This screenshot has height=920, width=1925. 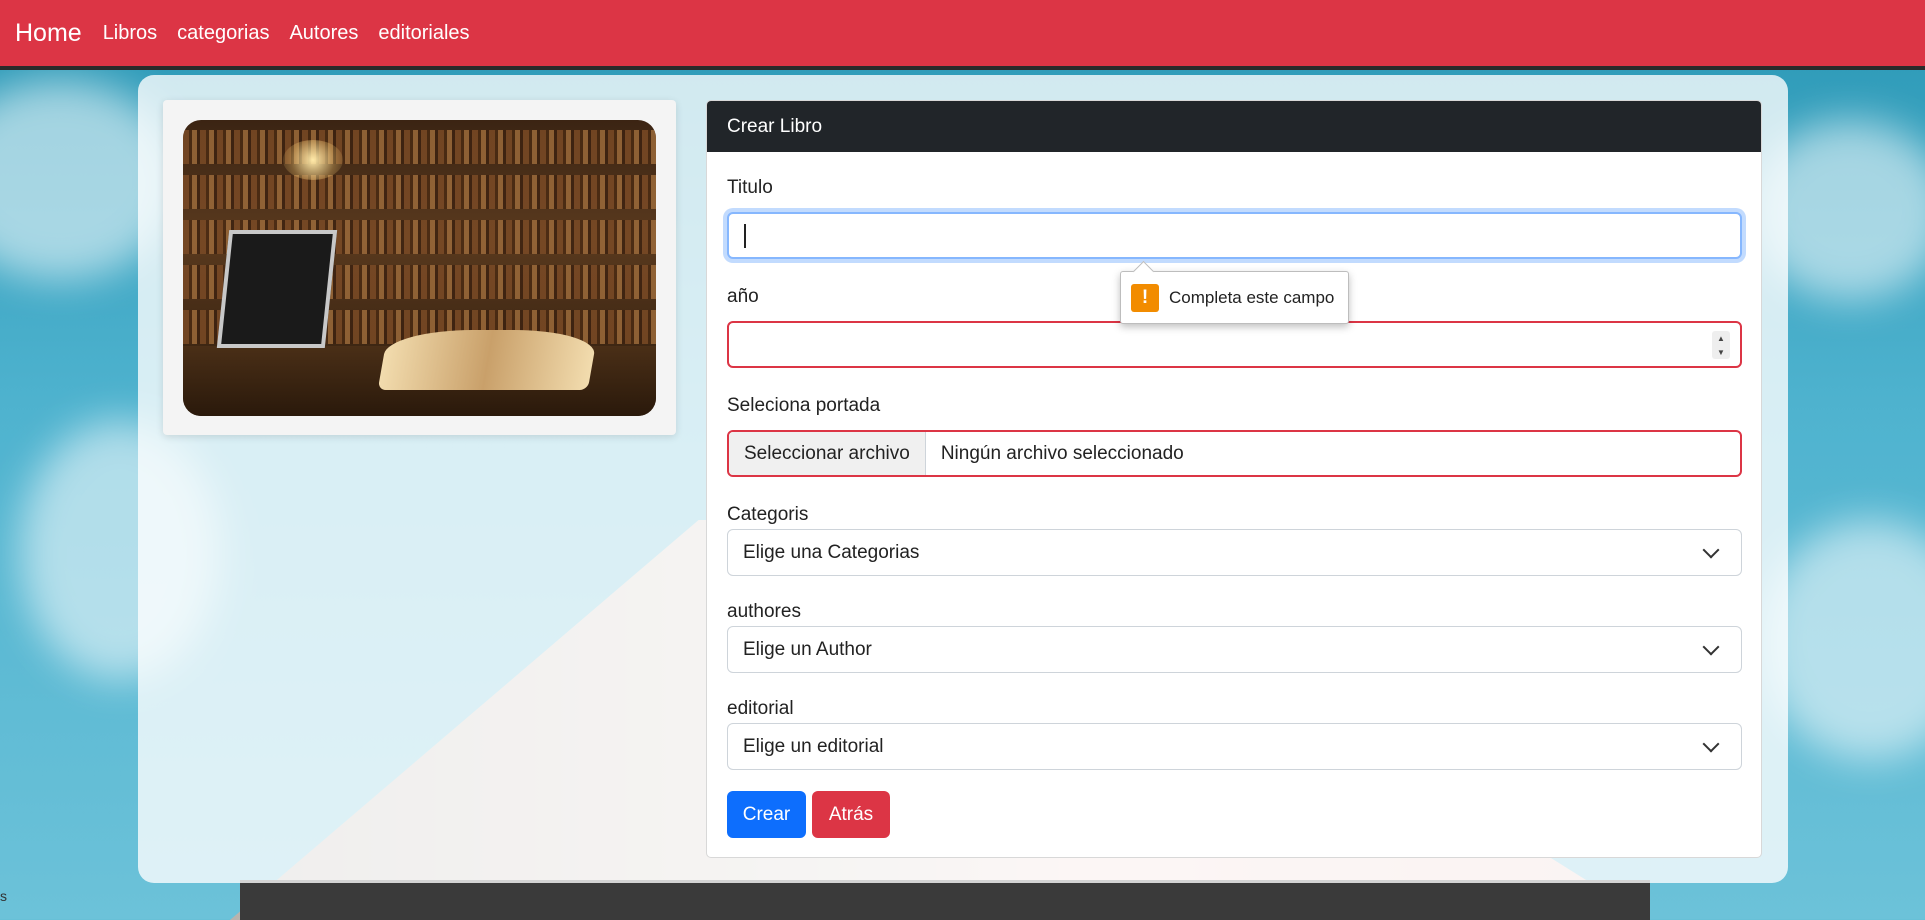 I want to click on anio-label: año, so click(x=743, y=296).